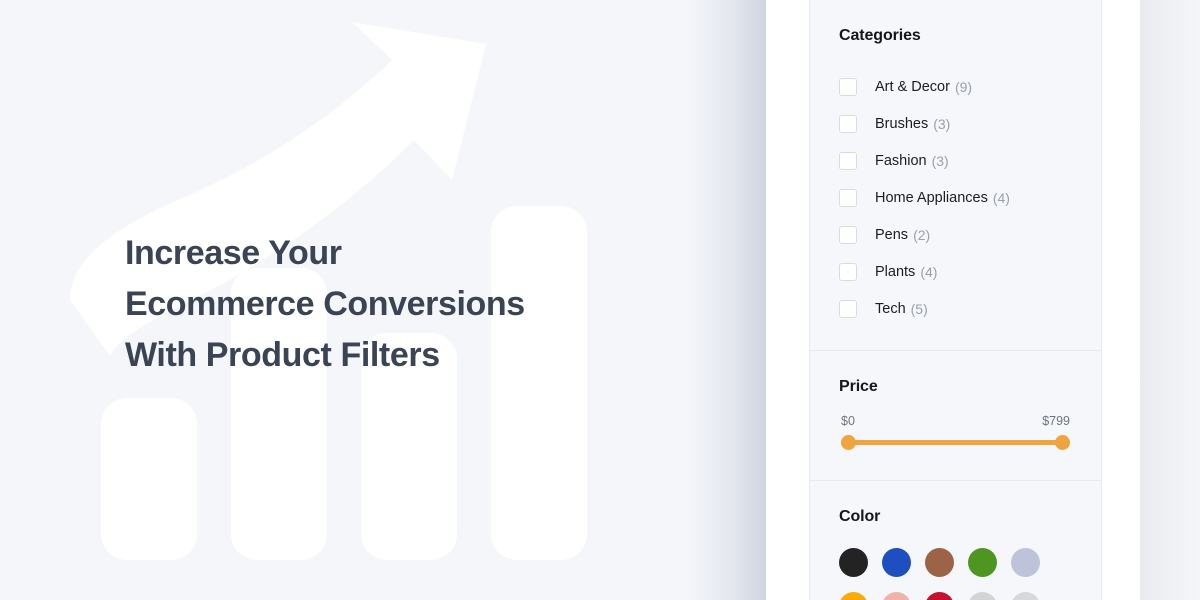  What do you see at coordinates (848, 234) in the screenshot?
I see `checkbox-pens` at bounding box center [848, 234].